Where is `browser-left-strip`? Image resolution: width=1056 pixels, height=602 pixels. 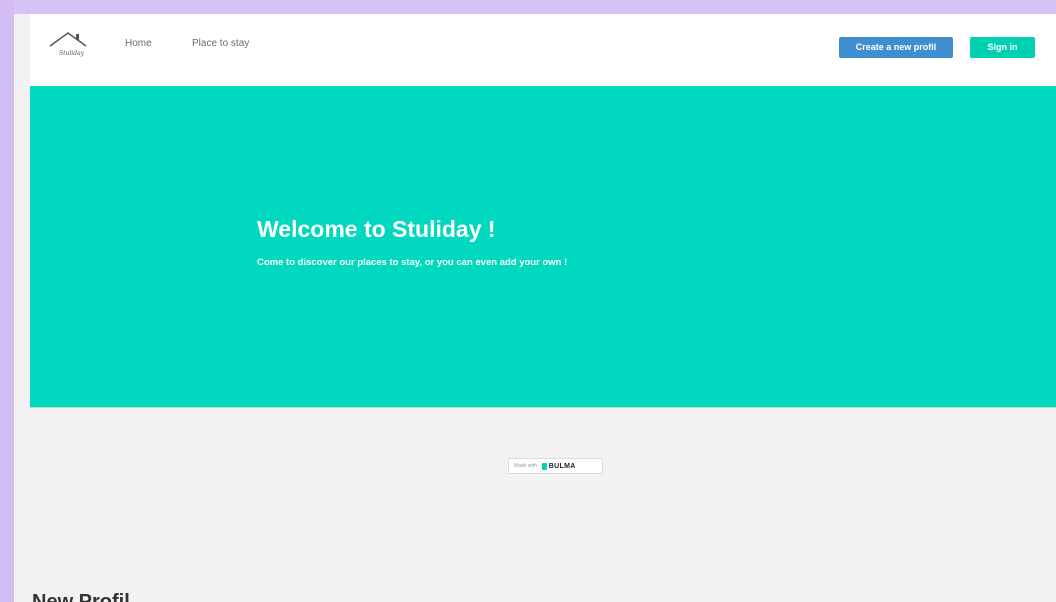
browser-left-strip is located at coordinates (7, 301).